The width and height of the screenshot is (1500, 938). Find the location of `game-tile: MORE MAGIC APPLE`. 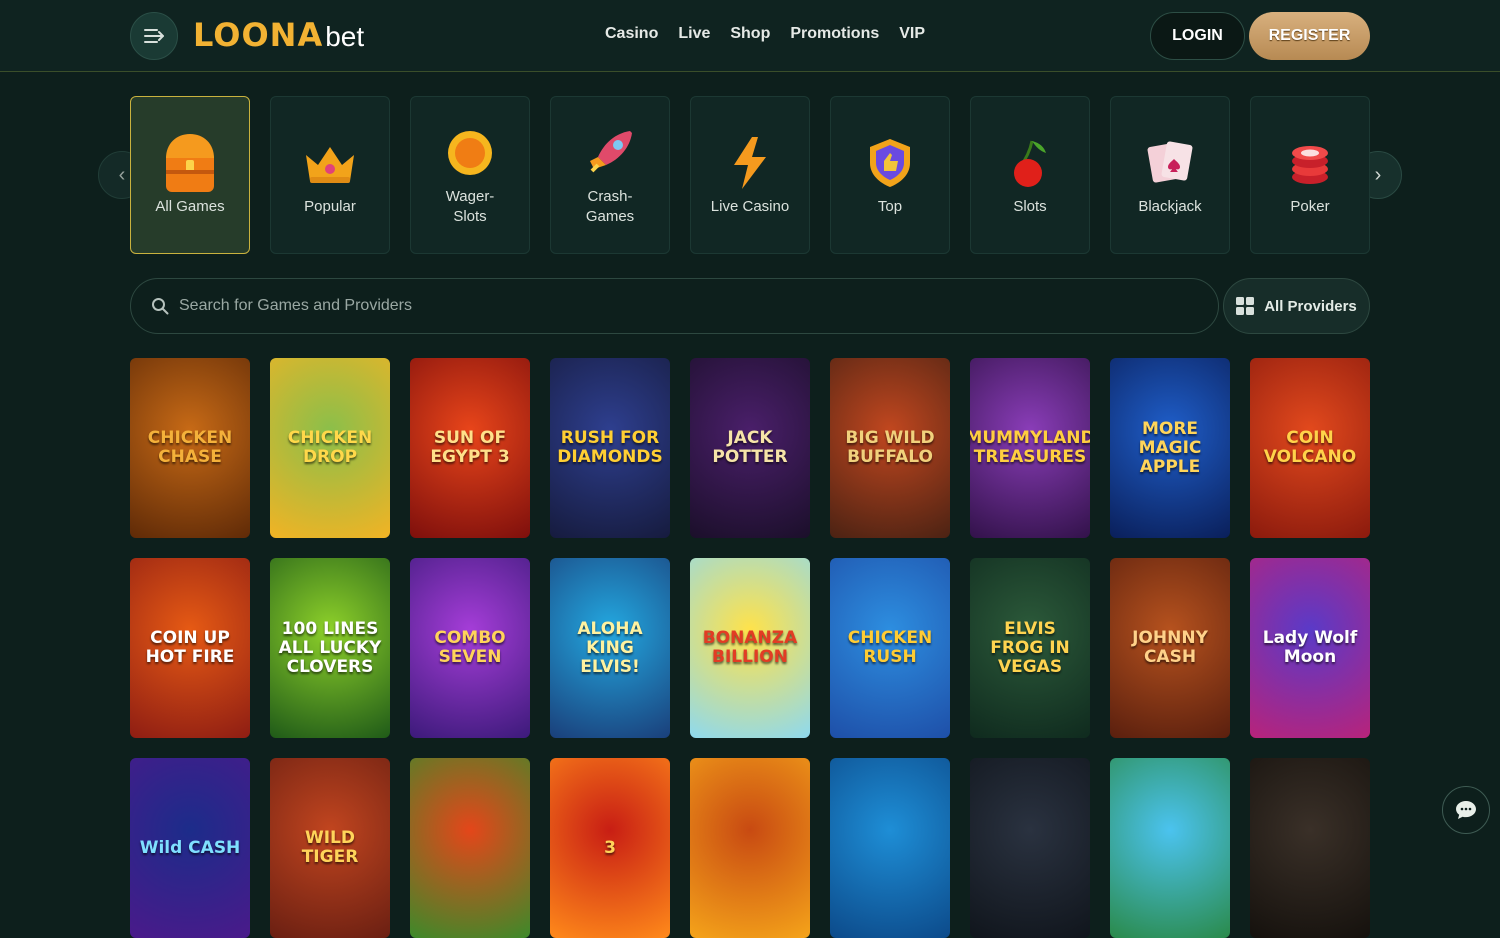

game-tile: MORE MAGIC APPLE is located at coordinates (1170, 448).